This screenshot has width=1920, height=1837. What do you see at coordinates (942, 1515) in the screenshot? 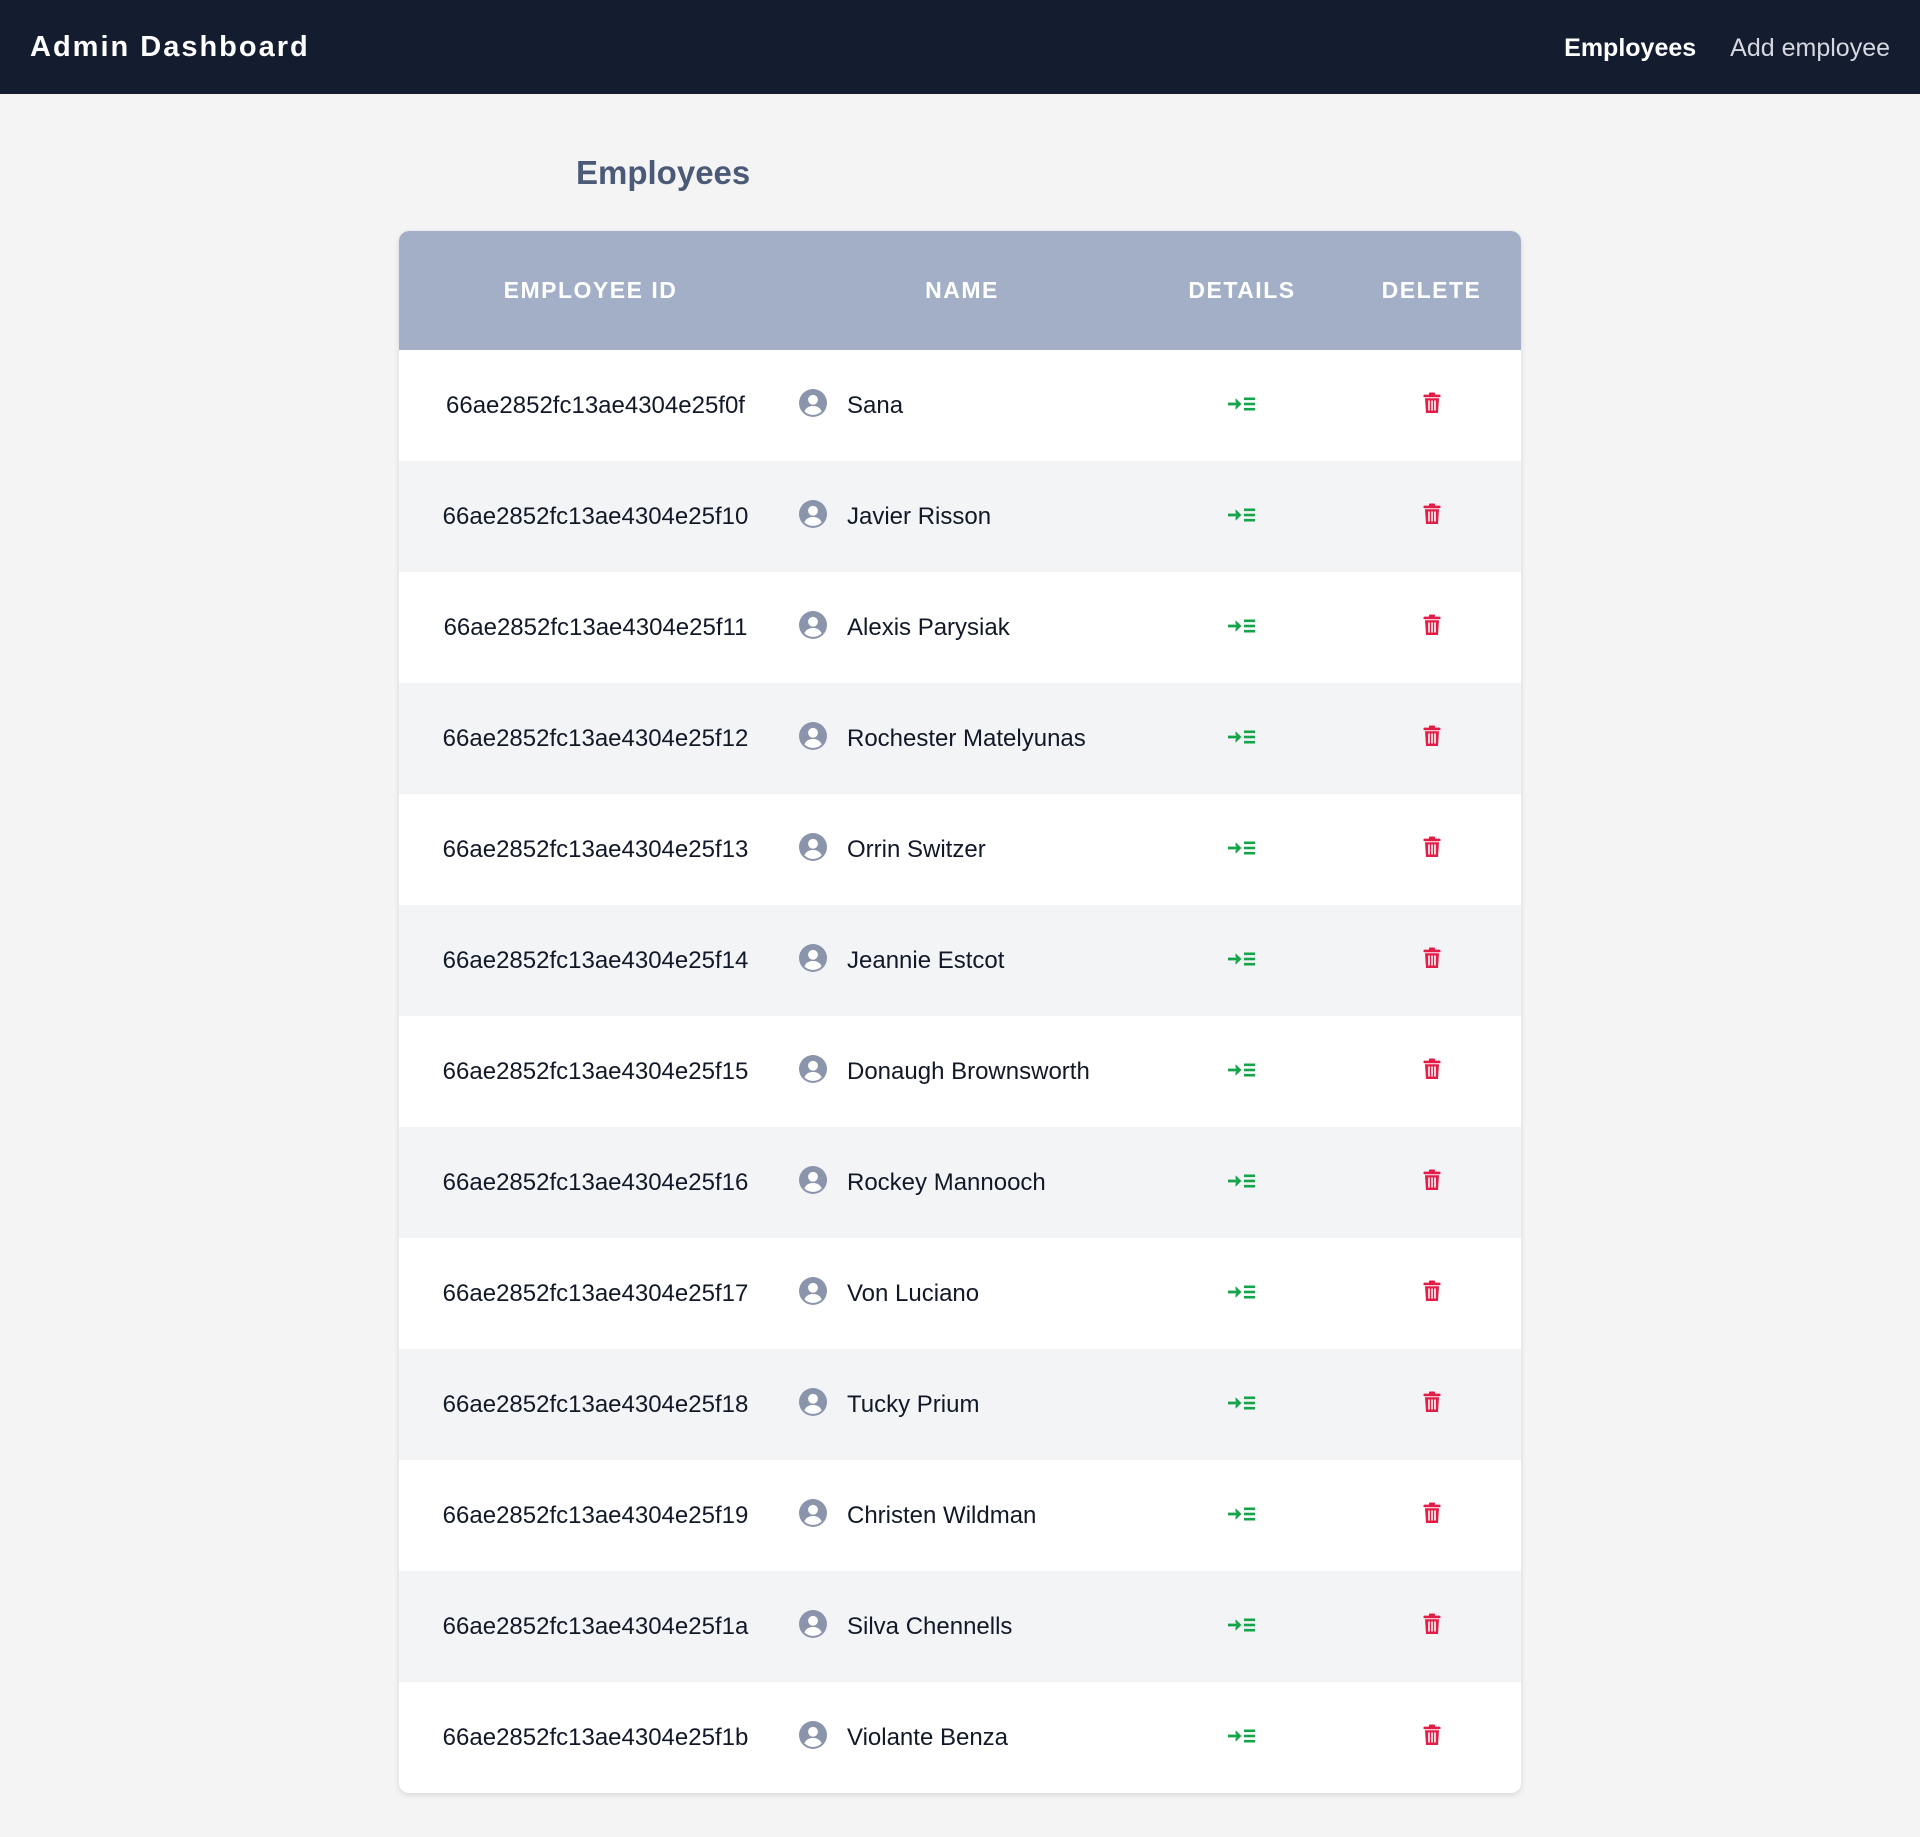
I see `employee-name: Christen Wildman` at bounding box center [942, 1515].